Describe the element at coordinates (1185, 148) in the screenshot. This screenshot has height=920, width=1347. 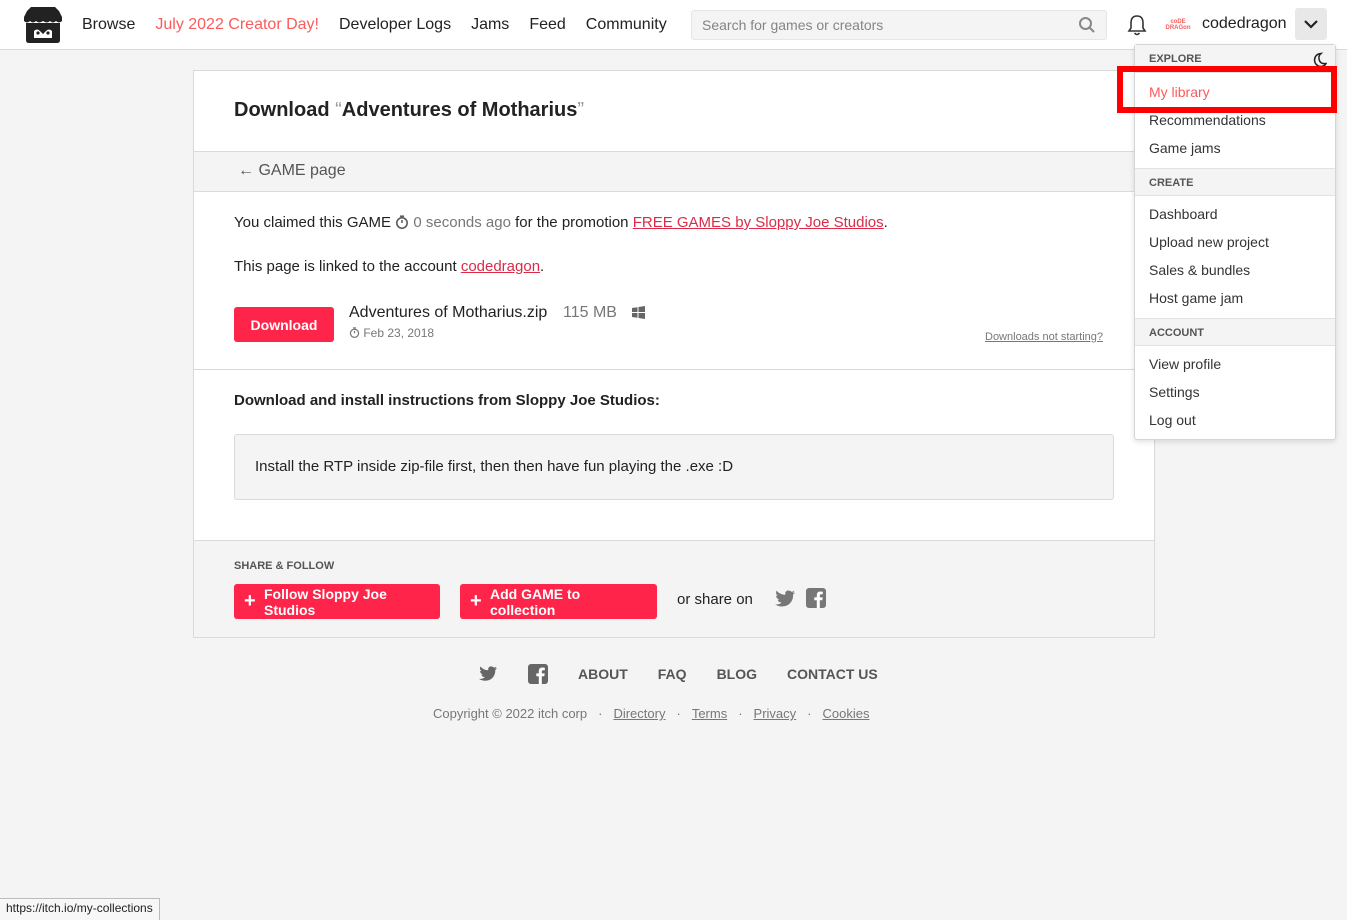
I see `menu-item-game-jams: Game jams` at that location.